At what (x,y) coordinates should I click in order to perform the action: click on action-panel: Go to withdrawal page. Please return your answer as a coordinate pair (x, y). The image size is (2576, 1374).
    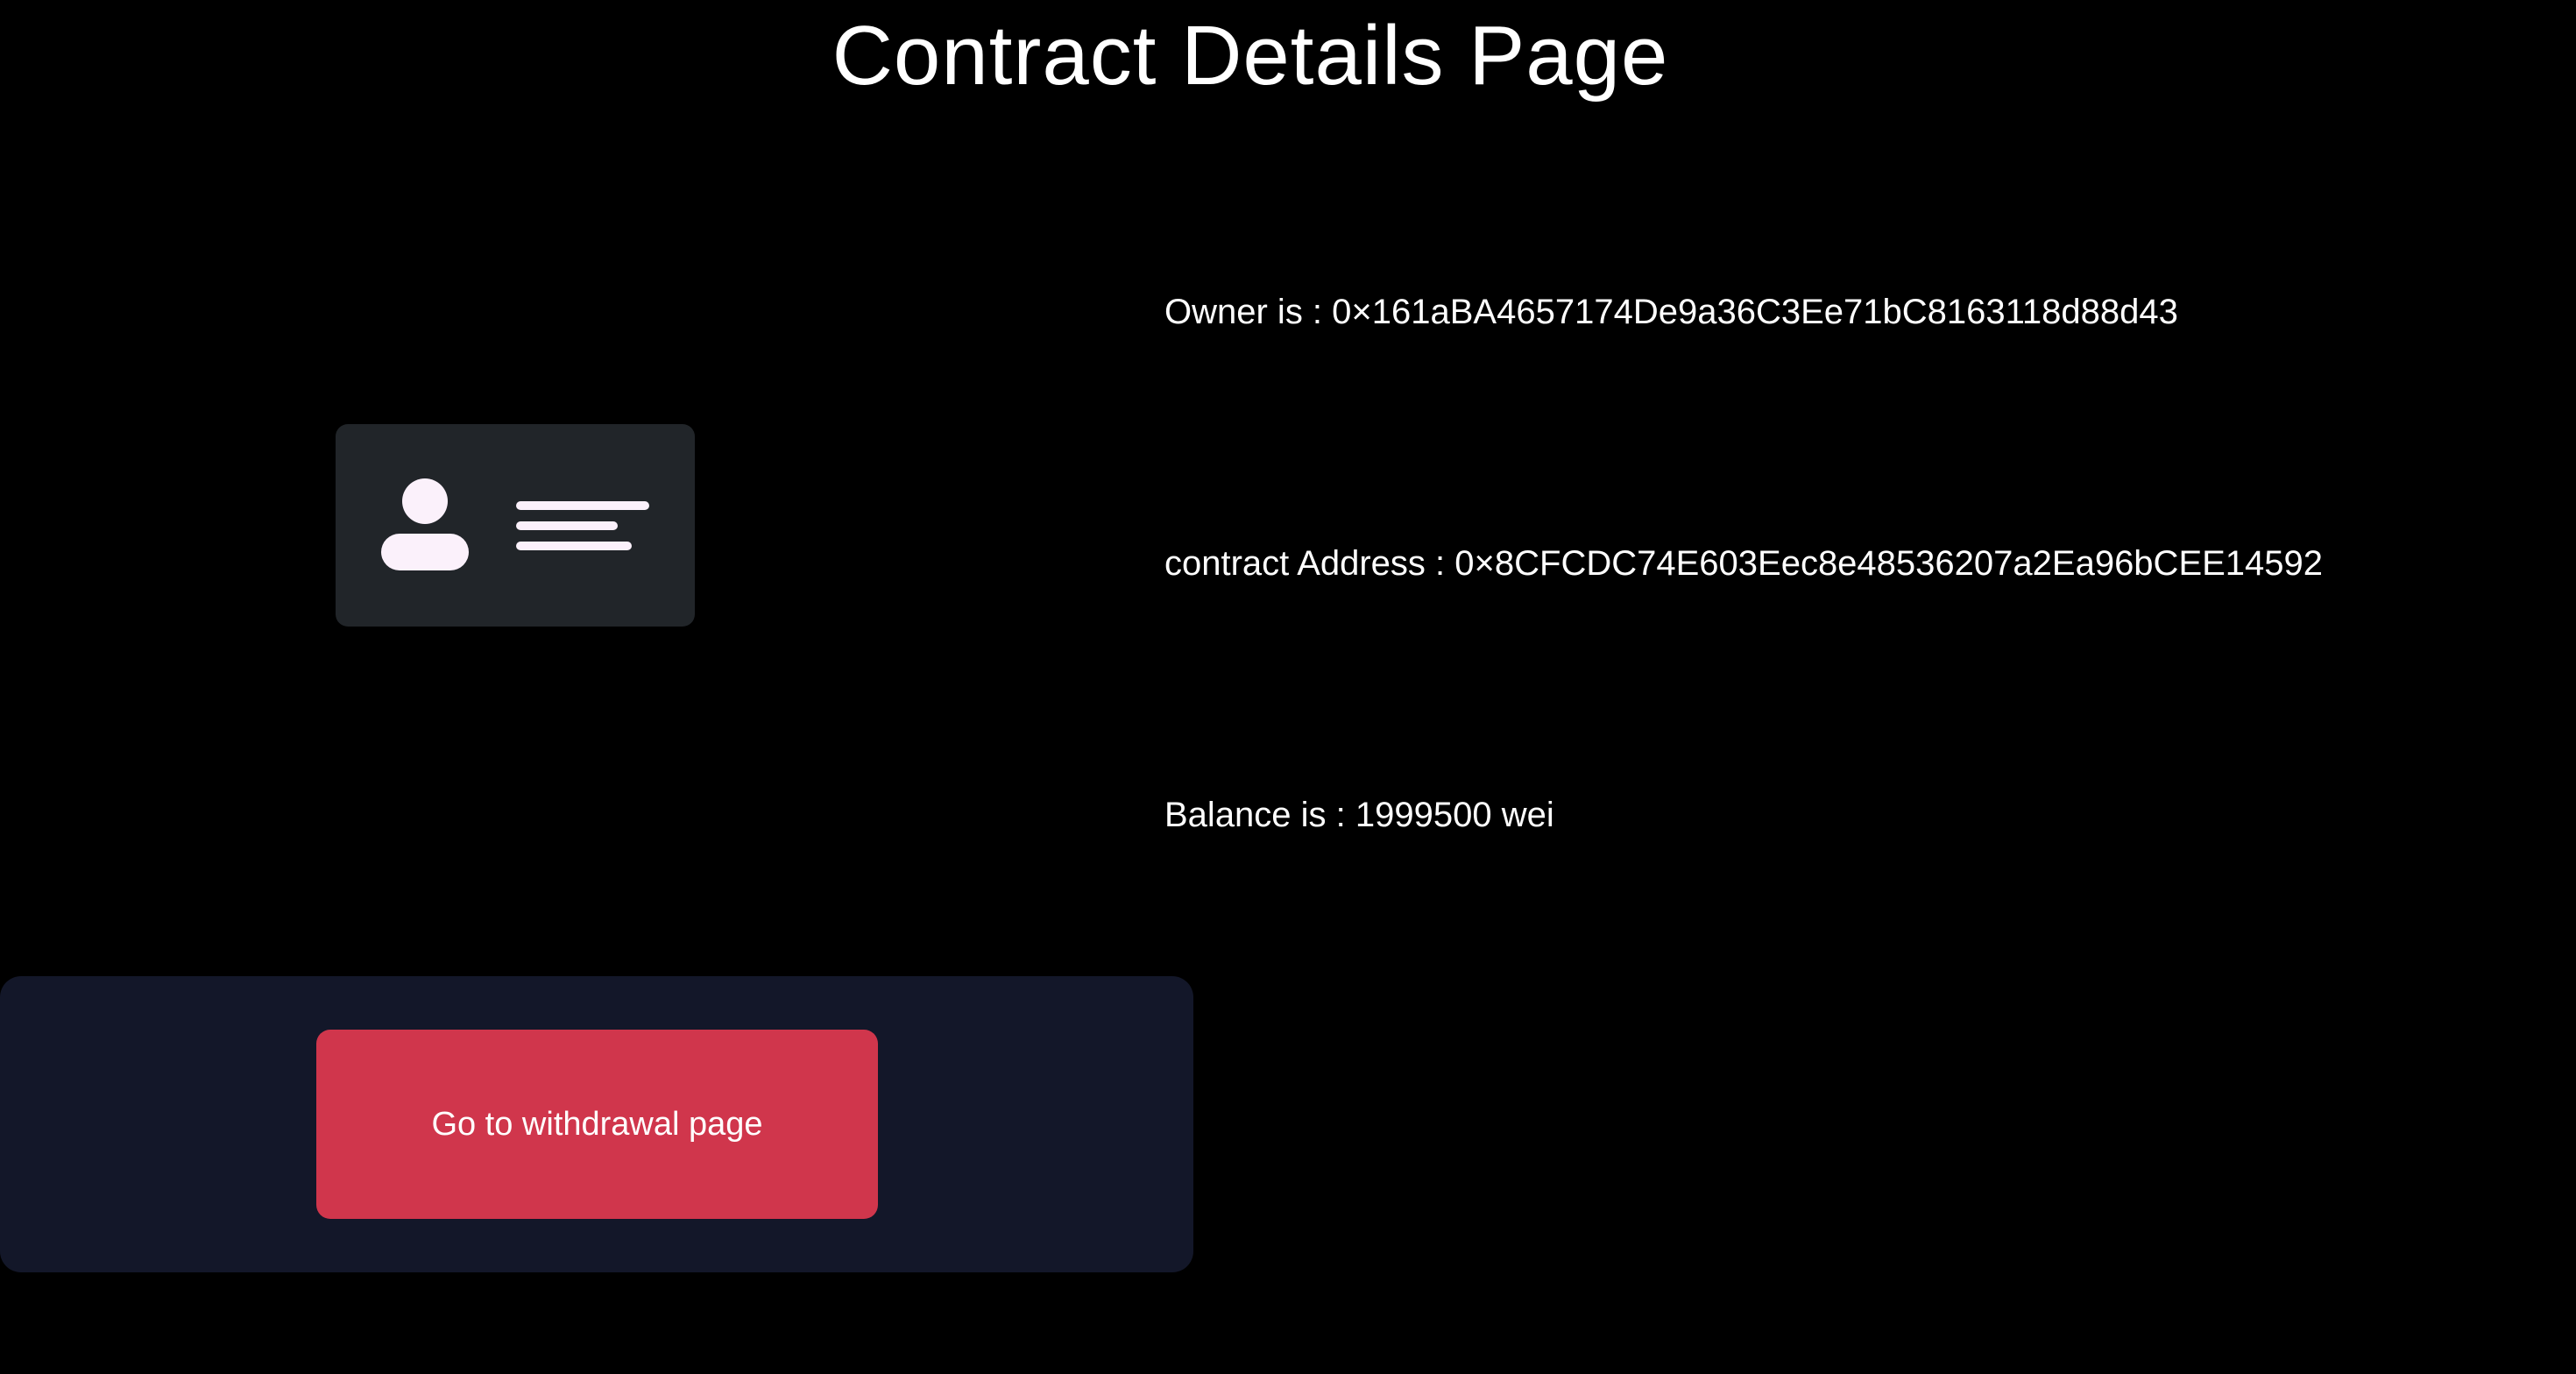
    Looking at the image, I should click on (596, 1124).